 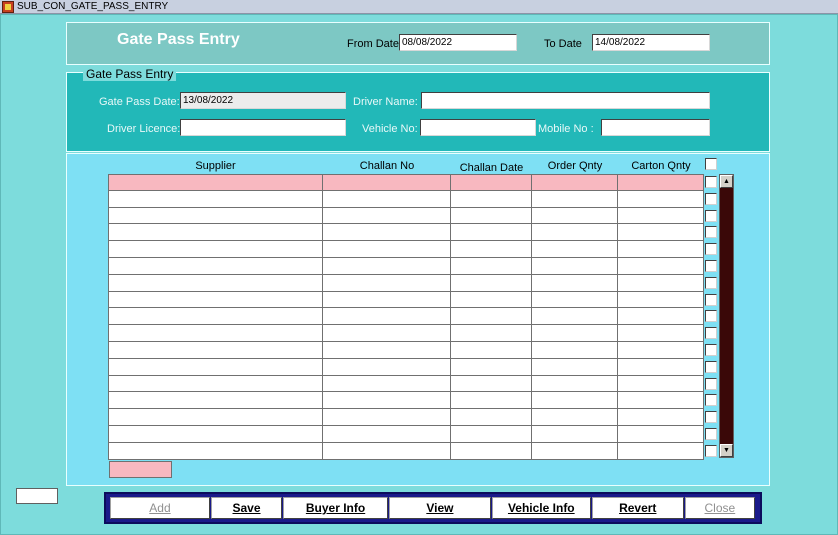 I want to click on select-all-checkbox, so click(x=711, y=164).